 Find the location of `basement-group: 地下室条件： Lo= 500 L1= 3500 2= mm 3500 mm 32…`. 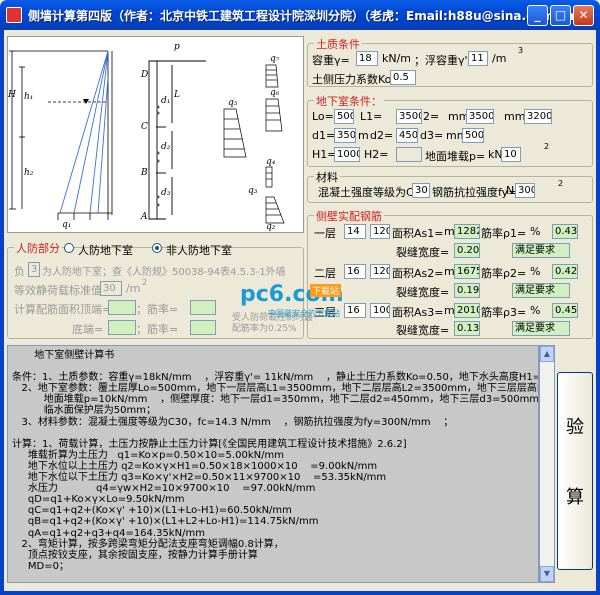

basement-group: 地下室条件： Lo= 500 L1= 3500 2= mm 3500 mm 32… is located at coordinates (450, 130).